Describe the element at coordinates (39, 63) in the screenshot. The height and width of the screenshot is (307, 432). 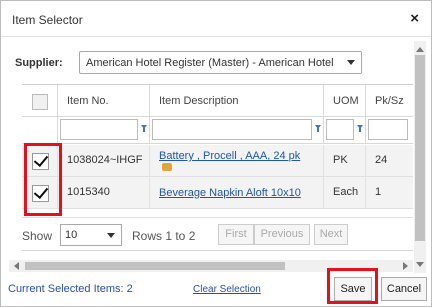
I see `supplier-label: Supplier:` at that location.